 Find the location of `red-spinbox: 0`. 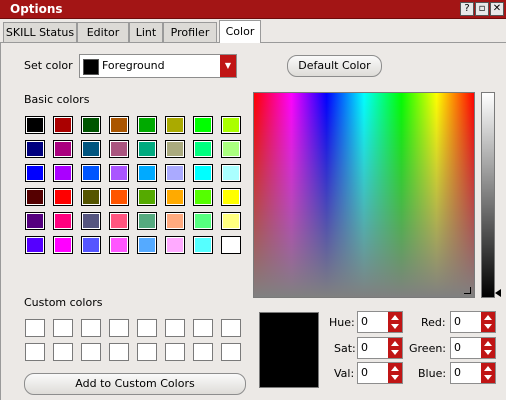

red-spinbox: 0 is located at coordinates (473, 322).